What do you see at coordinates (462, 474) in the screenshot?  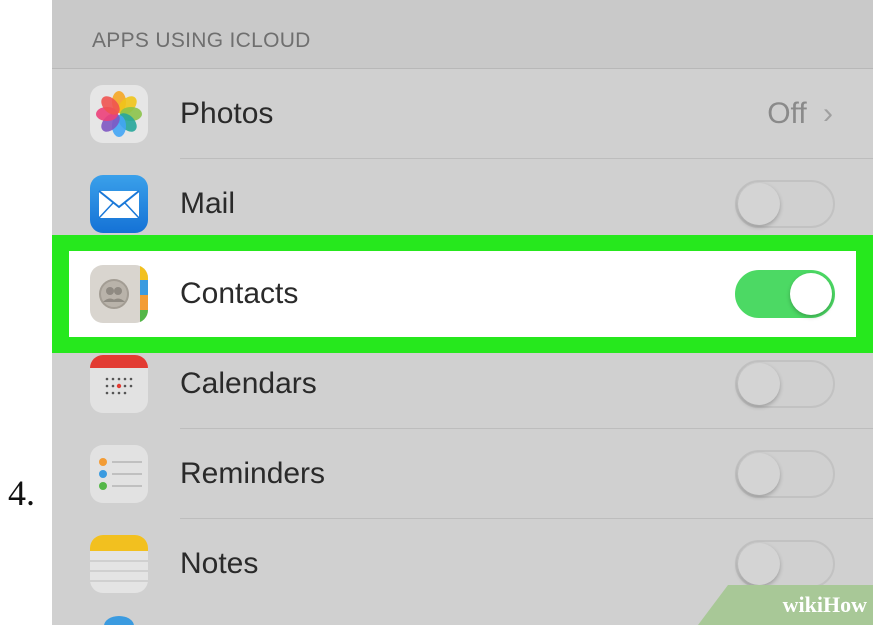 I see `row-reminders: Reminders` at bounding box center [462, 474].